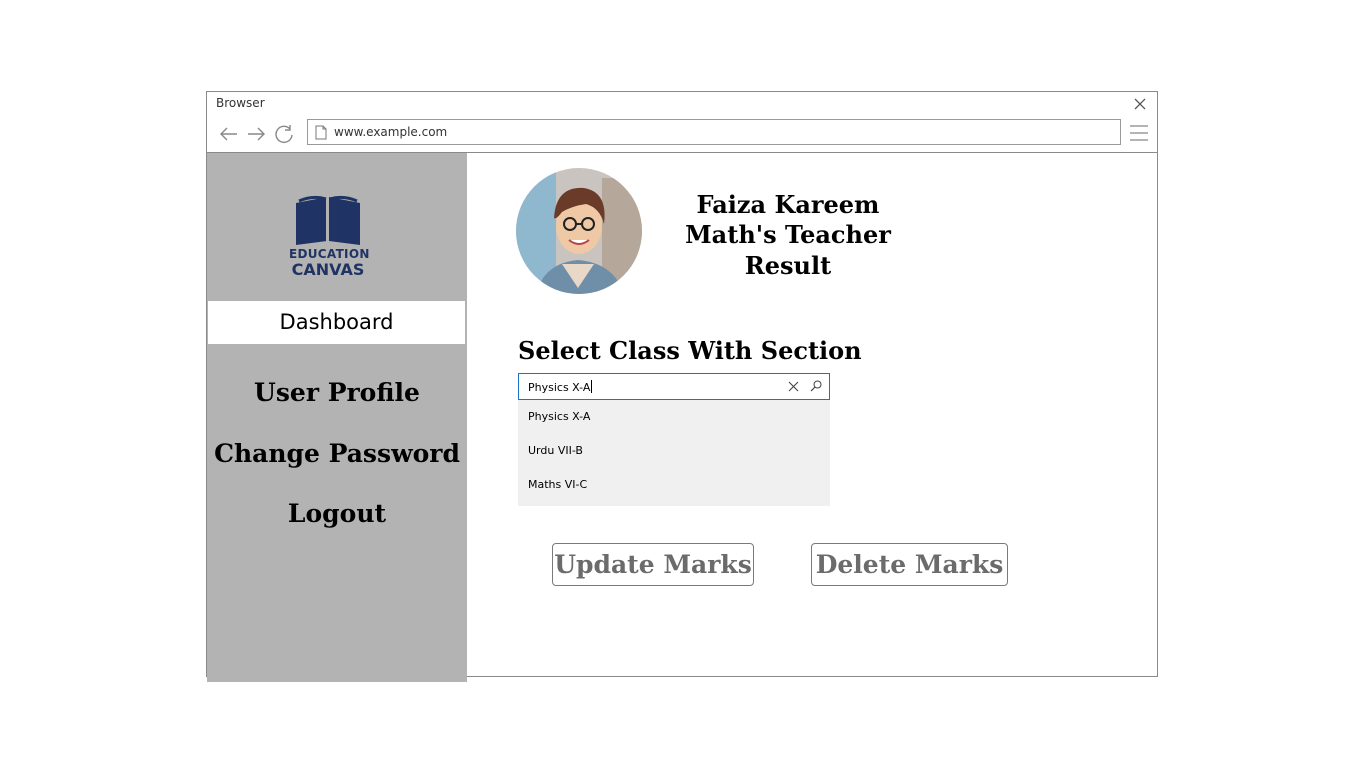 The image size is (1366, 768). Describe the element at coordinates (788, 265) in the screenshot. I see `page-title: Result` at that location.